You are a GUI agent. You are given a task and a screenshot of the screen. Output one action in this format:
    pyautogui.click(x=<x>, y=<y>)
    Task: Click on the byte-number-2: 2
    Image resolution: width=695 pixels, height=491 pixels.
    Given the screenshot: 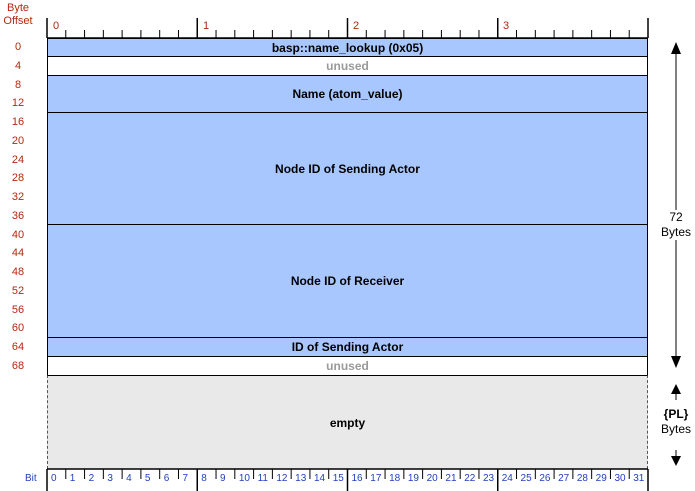 What is the action you would take?
    pyautogui.click(x=356, y=26)
    